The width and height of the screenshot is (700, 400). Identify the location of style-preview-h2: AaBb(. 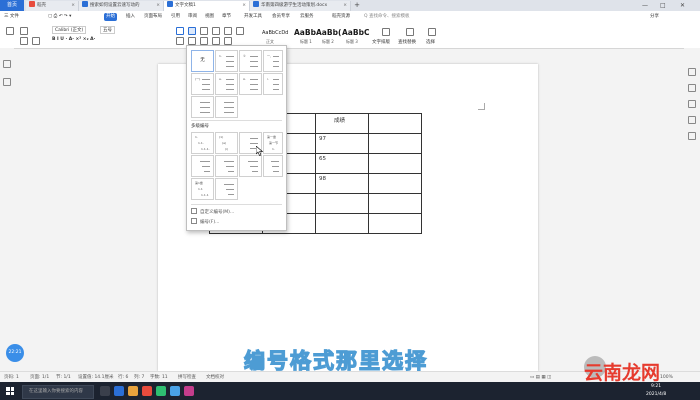
(328, 33).